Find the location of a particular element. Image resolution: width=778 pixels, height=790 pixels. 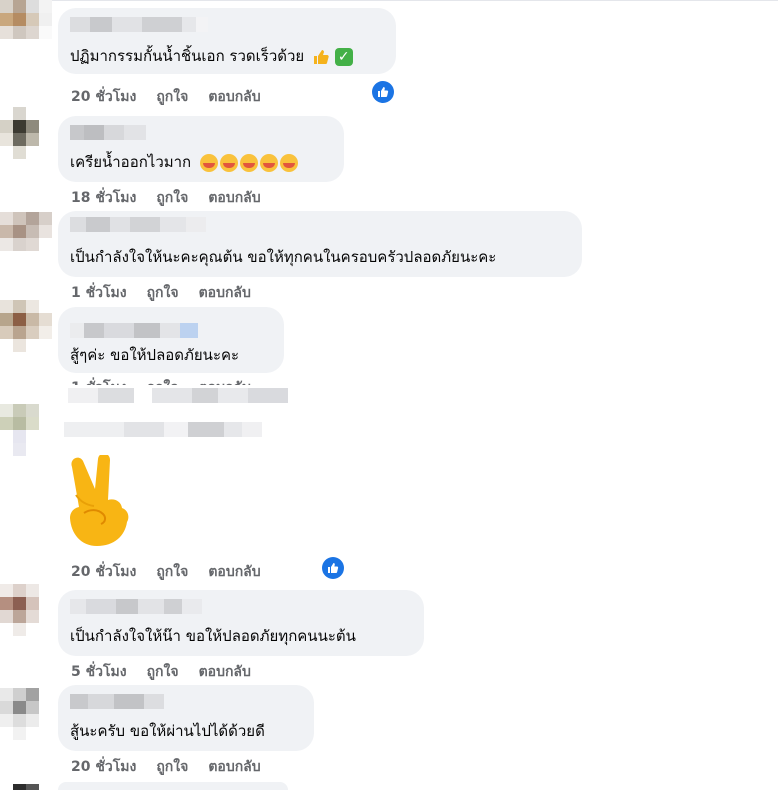

comment-text: เครียน้ำออกไวมาก is located at coordinates (184, 162).